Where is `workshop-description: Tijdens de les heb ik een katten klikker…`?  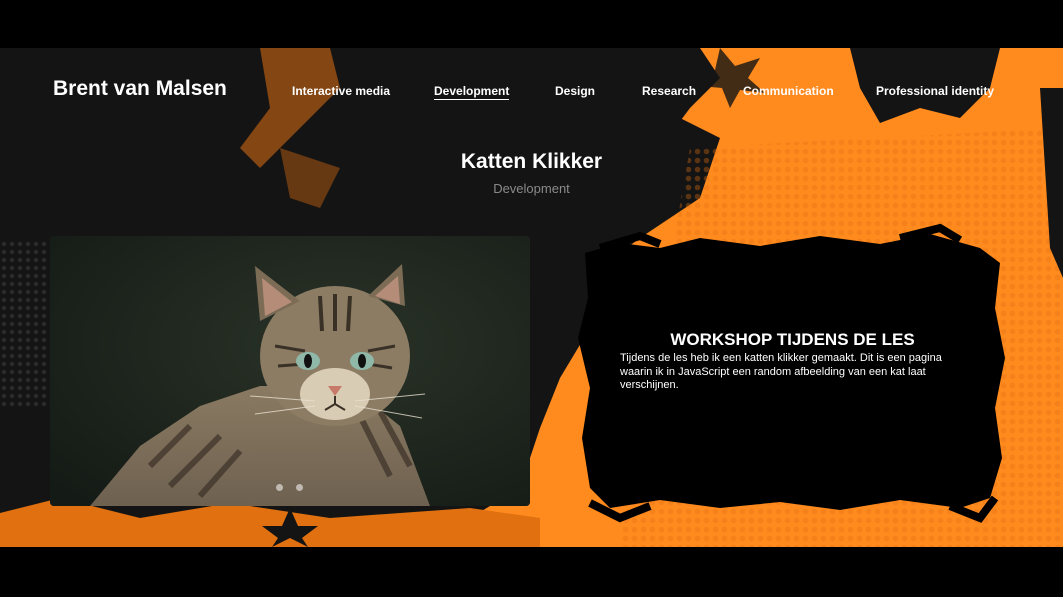
workshop-description: Tijdens de les heb ik een katten klikker… is located at coordinates (781, 371).